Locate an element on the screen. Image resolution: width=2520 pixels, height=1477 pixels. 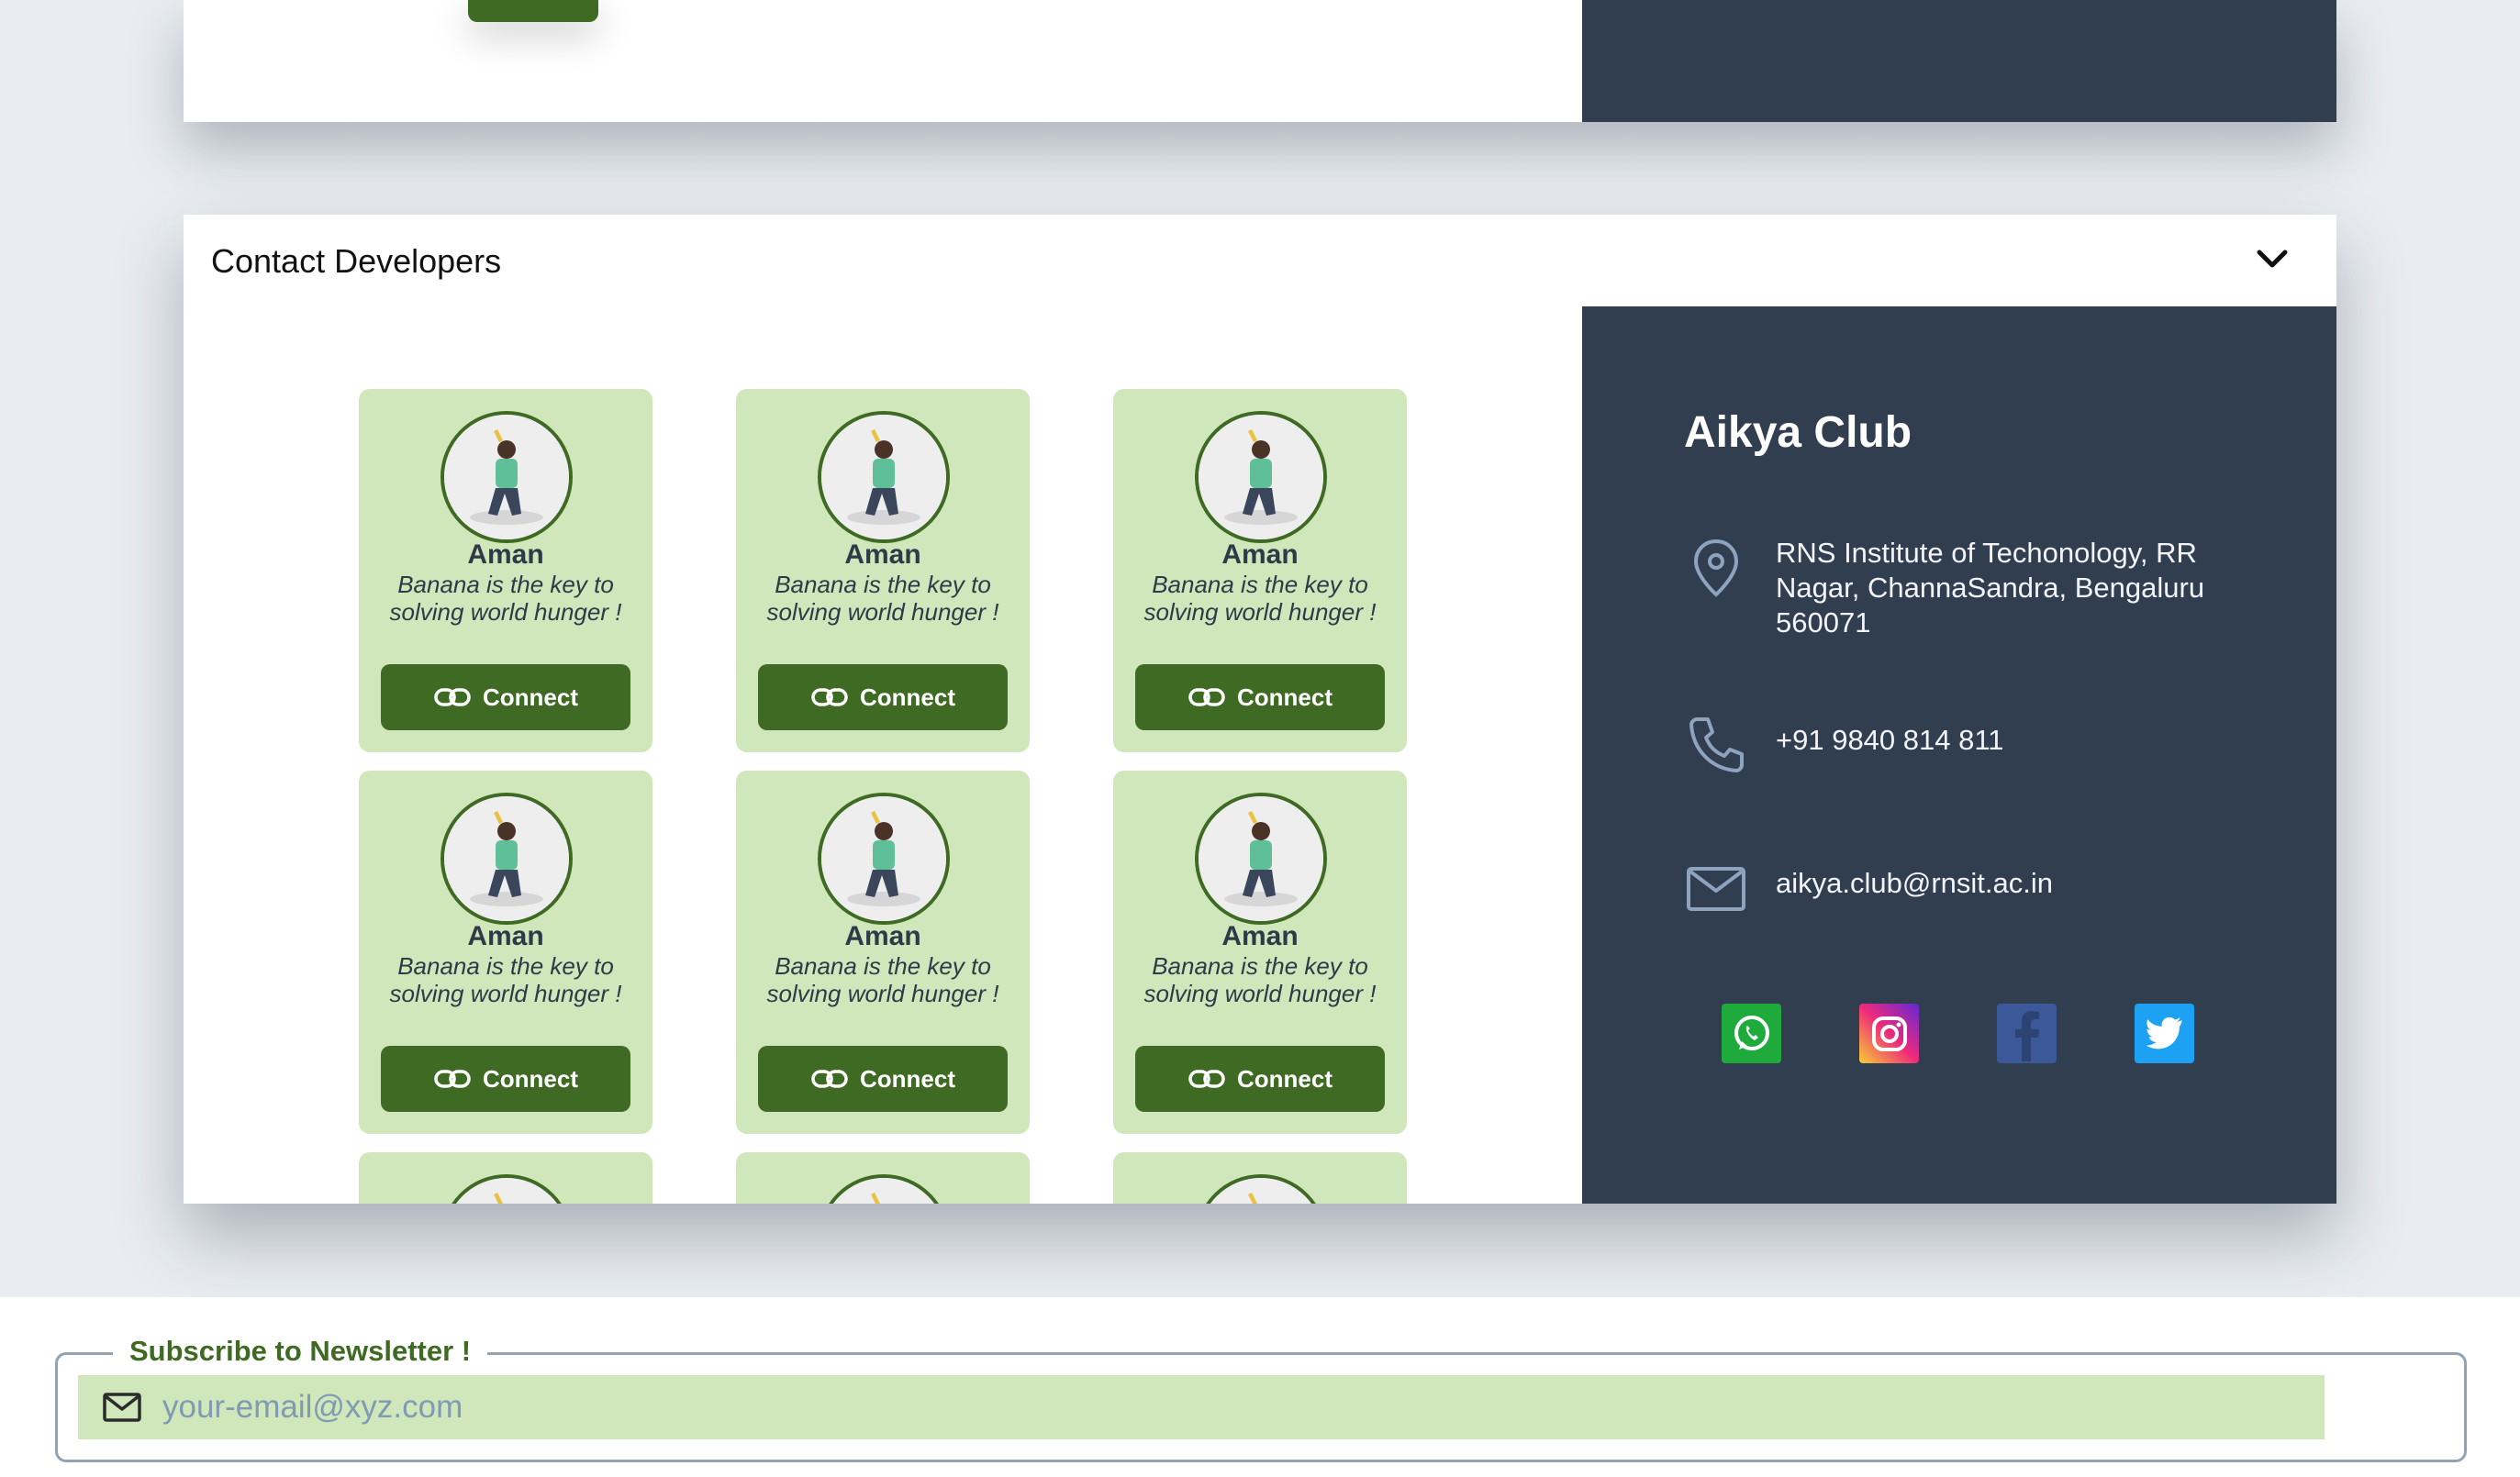
accordion-header: Contact Developers is located at coordinates (1260, 260).